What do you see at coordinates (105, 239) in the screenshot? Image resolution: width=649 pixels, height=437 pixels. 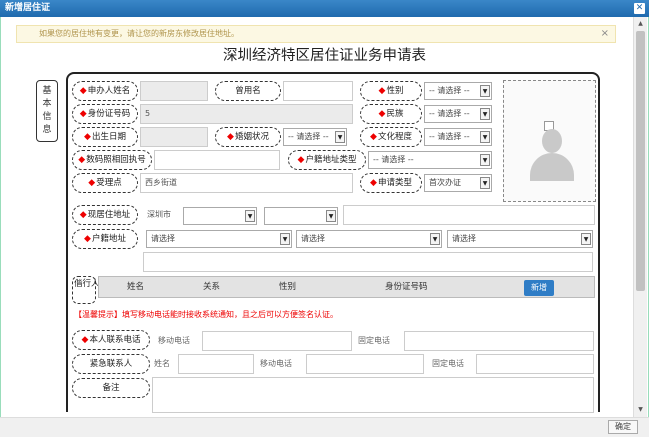 I see `household-address-label: ◆户籍地址` at bounding box center [105, 239].